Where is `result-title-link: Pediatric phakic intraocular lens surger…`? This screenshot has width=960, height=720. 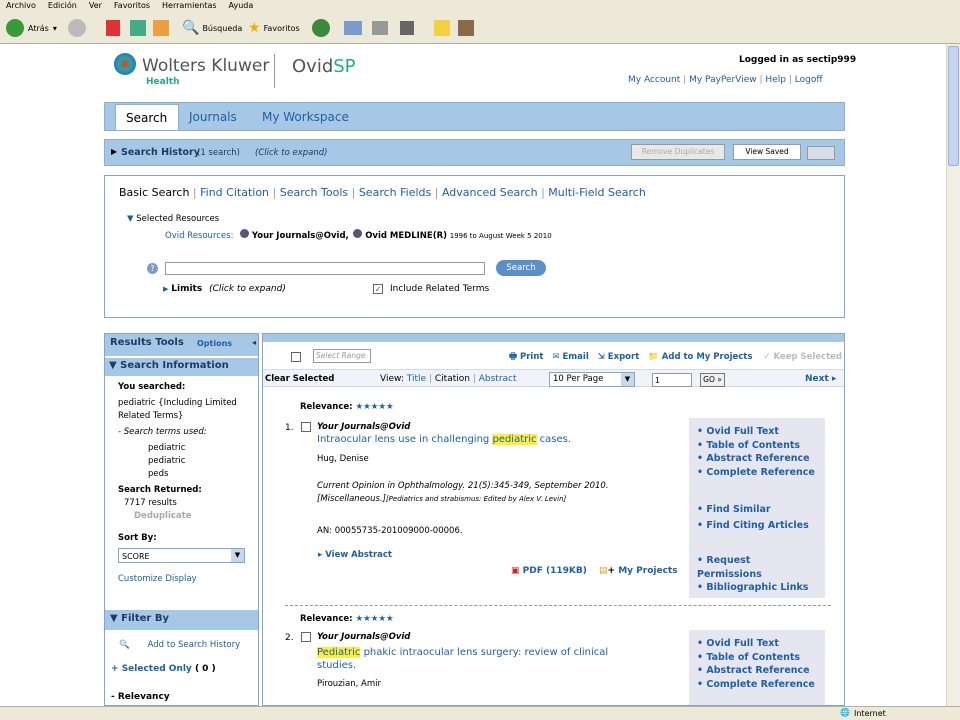 result-title-link: Pediatric phakic intraocular lens surger… is located at coordinates (482, 659).